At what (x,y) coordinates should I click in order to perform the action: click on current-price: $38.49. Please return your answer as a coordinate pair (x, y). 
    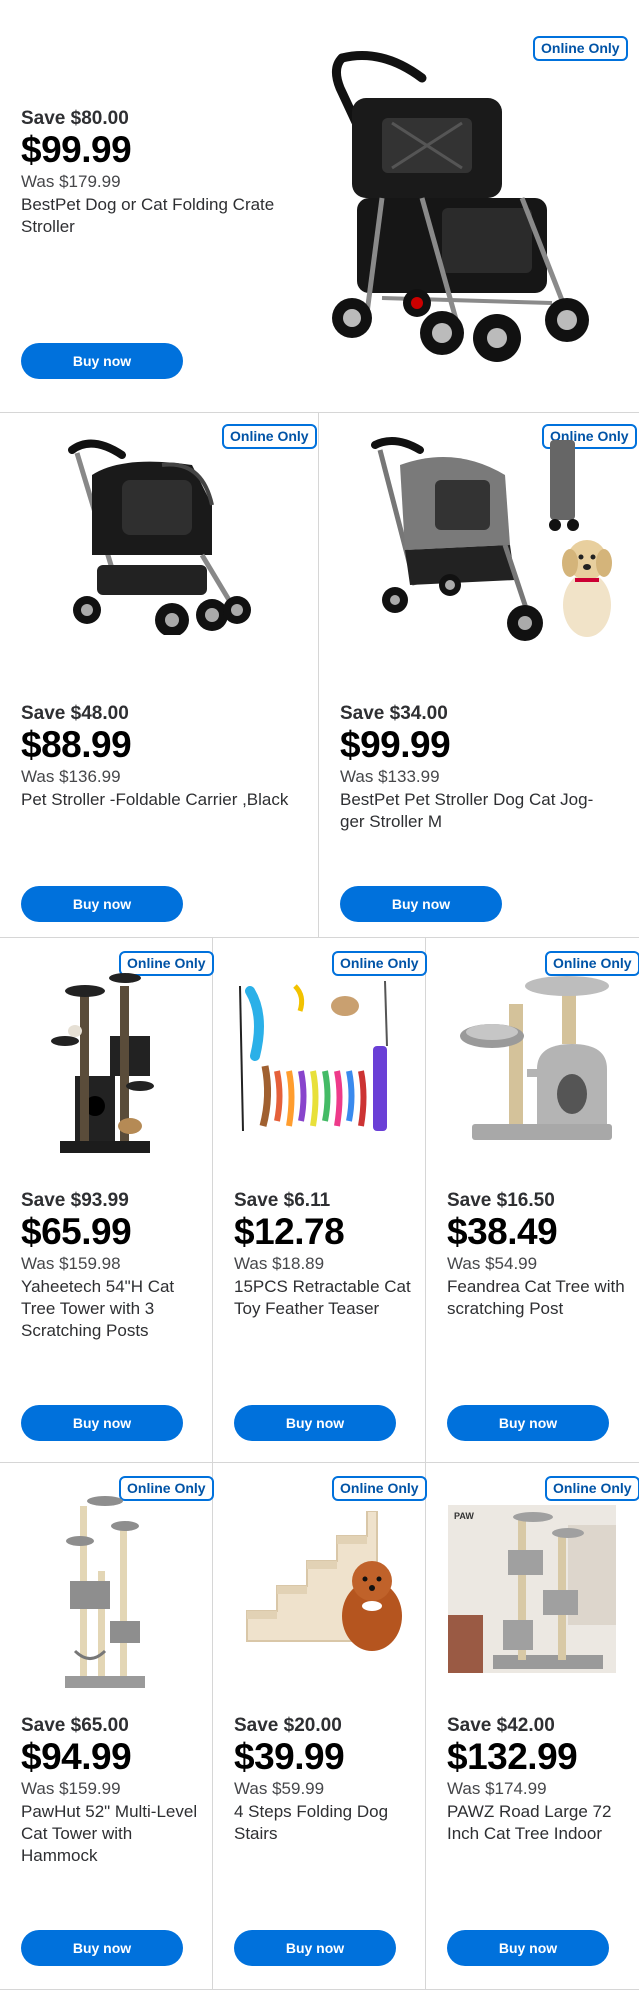
    Looking at the image, I should click on (502, 1231).